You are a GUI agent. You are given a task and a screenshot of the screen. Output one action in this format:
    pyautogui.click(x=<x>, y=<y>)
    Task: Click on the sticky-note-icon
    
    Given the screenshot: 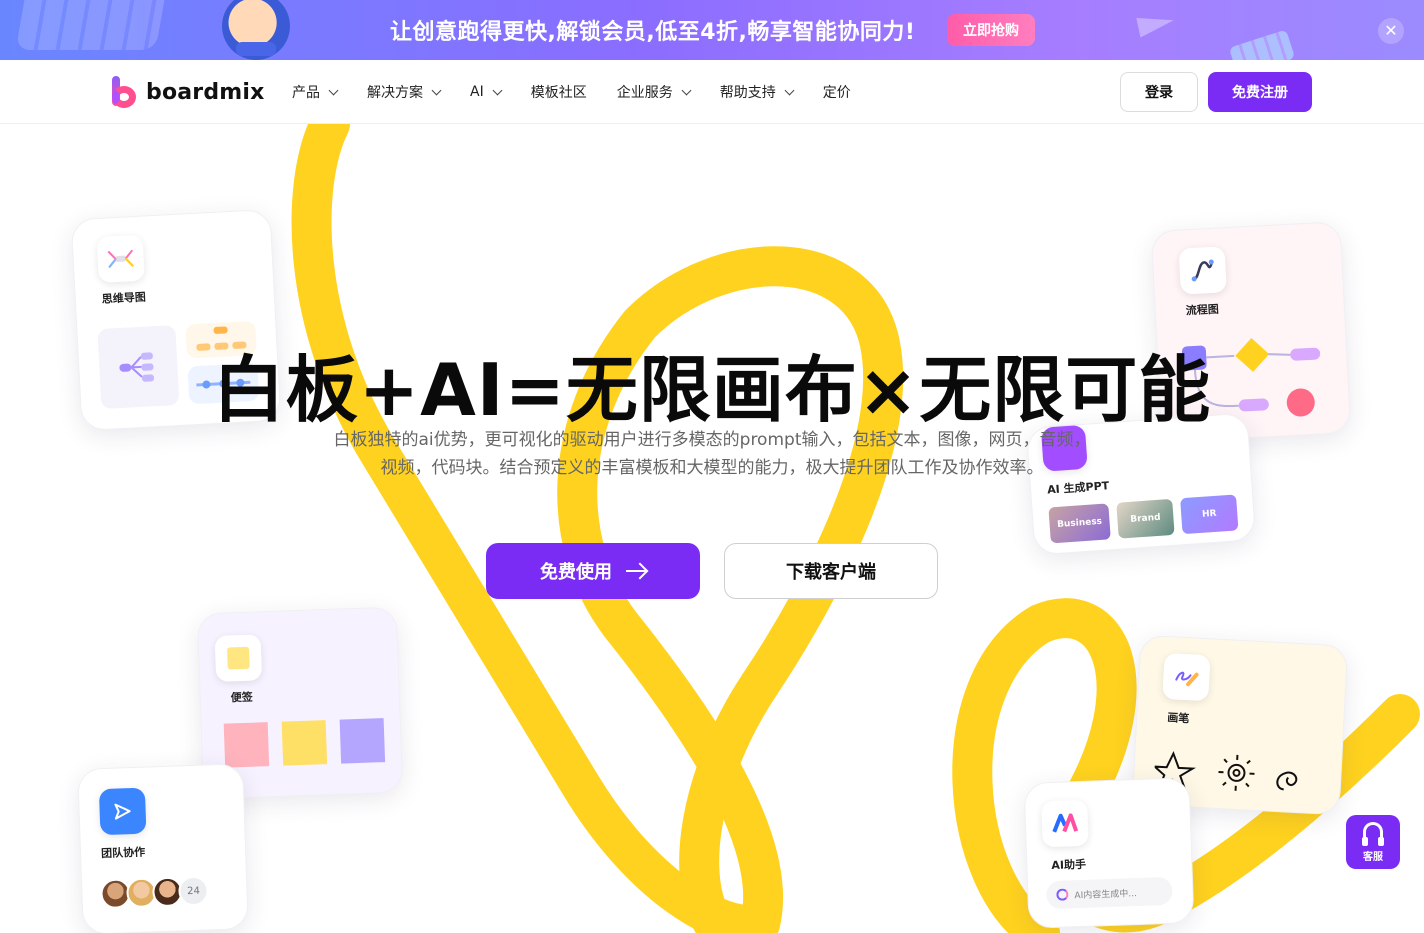 What is the action you would take?
    pyautogui.click(x=238, y=658)
    